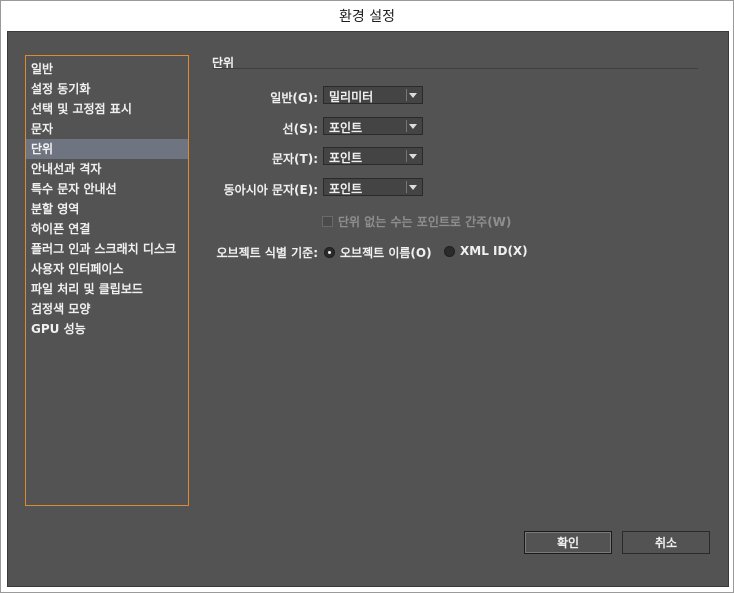 This screenshot has width=734, height=593. I want to click on general-unit-label: 일반(G):, so click(294, 98).